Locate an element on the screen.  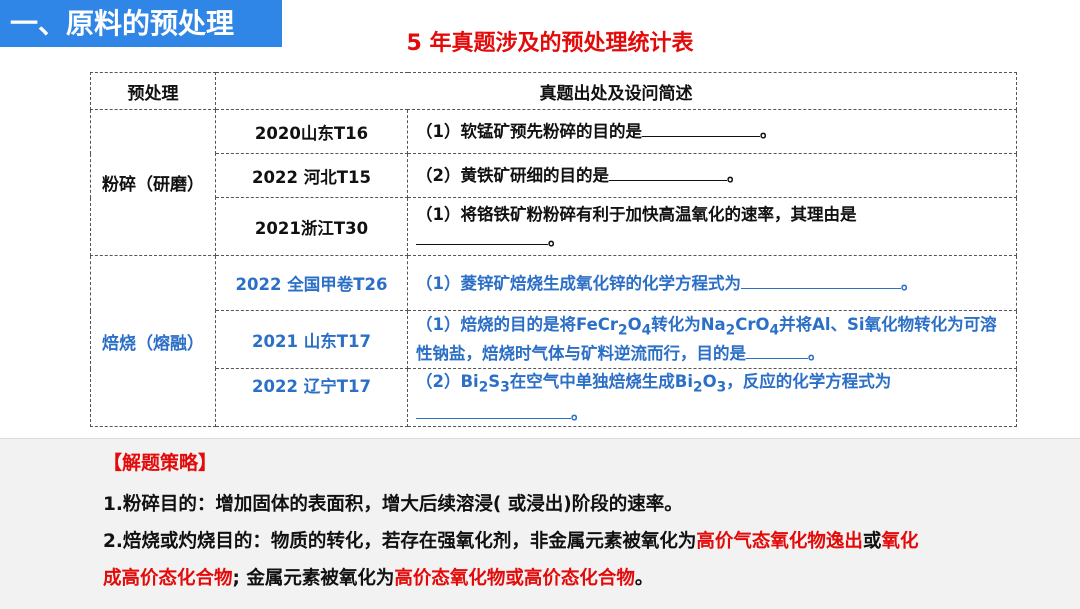
source-cell: 2022 河北T15 is located at coordinates (311, 175).